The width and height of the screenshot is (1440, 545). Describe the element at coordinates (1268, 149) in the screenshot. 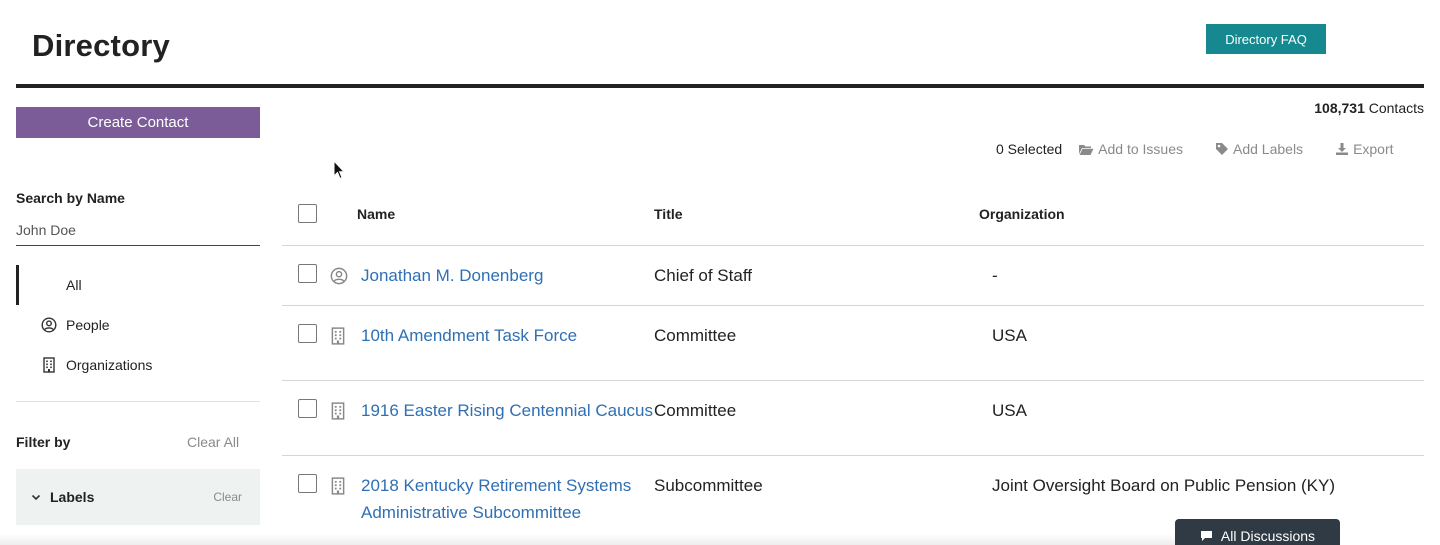

I see `add-labels-label: Add Labels` at that location.